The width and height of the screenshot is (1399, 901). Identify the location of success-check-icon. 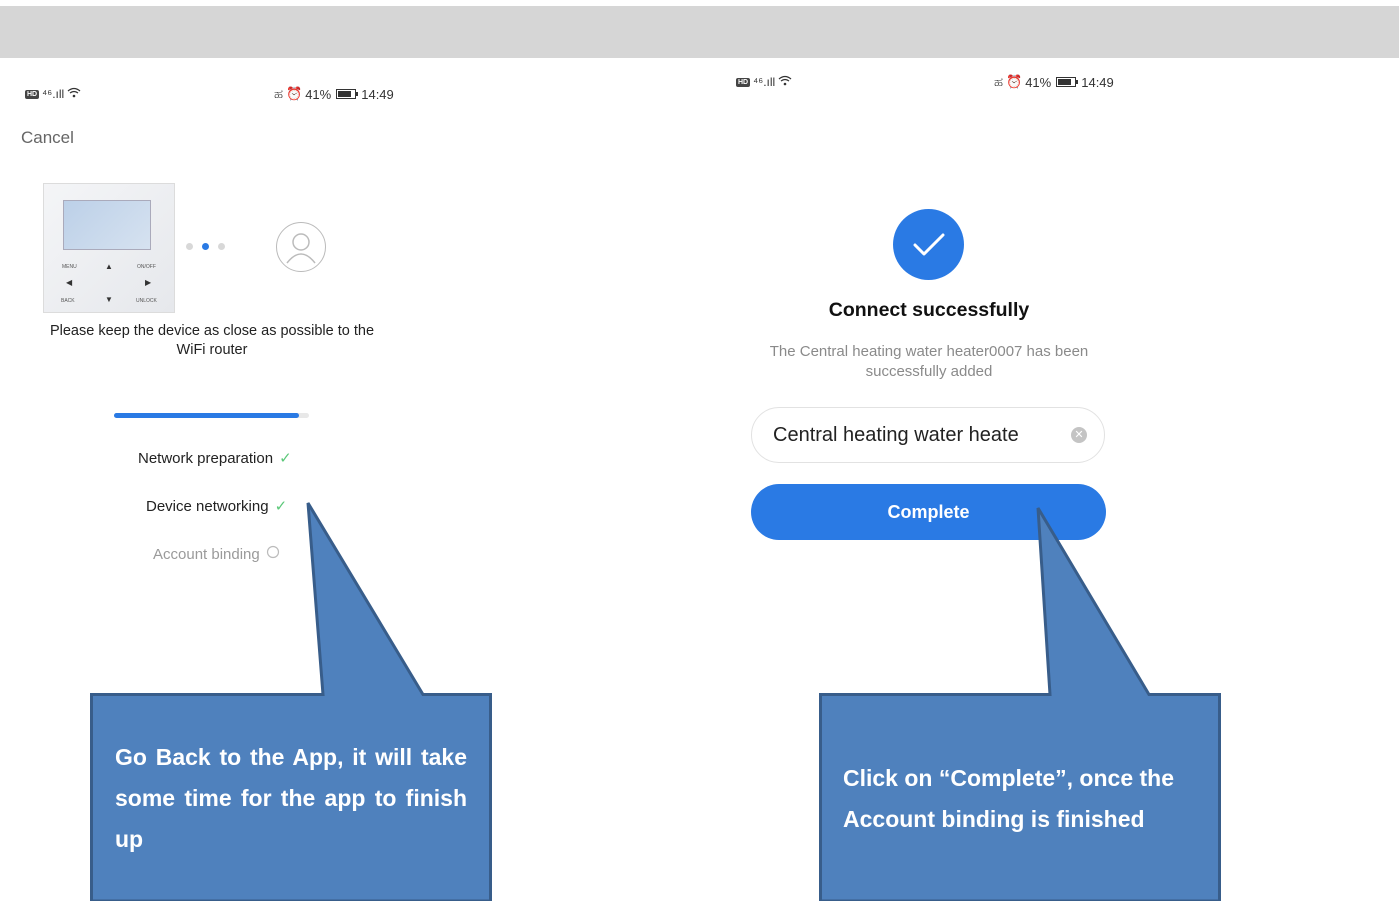
(928, 244).